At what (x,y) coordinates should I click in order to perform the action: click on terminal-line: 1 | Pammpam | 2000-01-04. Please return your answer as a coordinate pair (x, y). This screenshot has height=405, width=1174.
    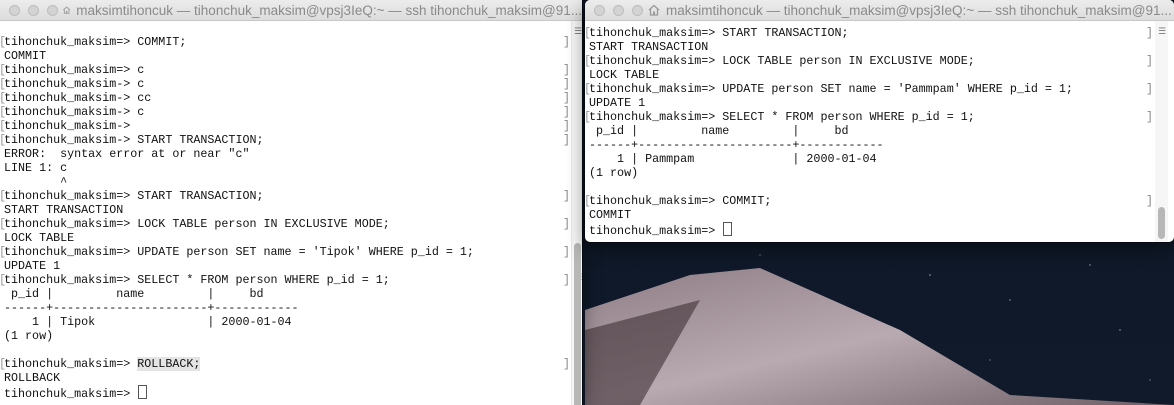
    Looking at the image, I should click on (733, 159).